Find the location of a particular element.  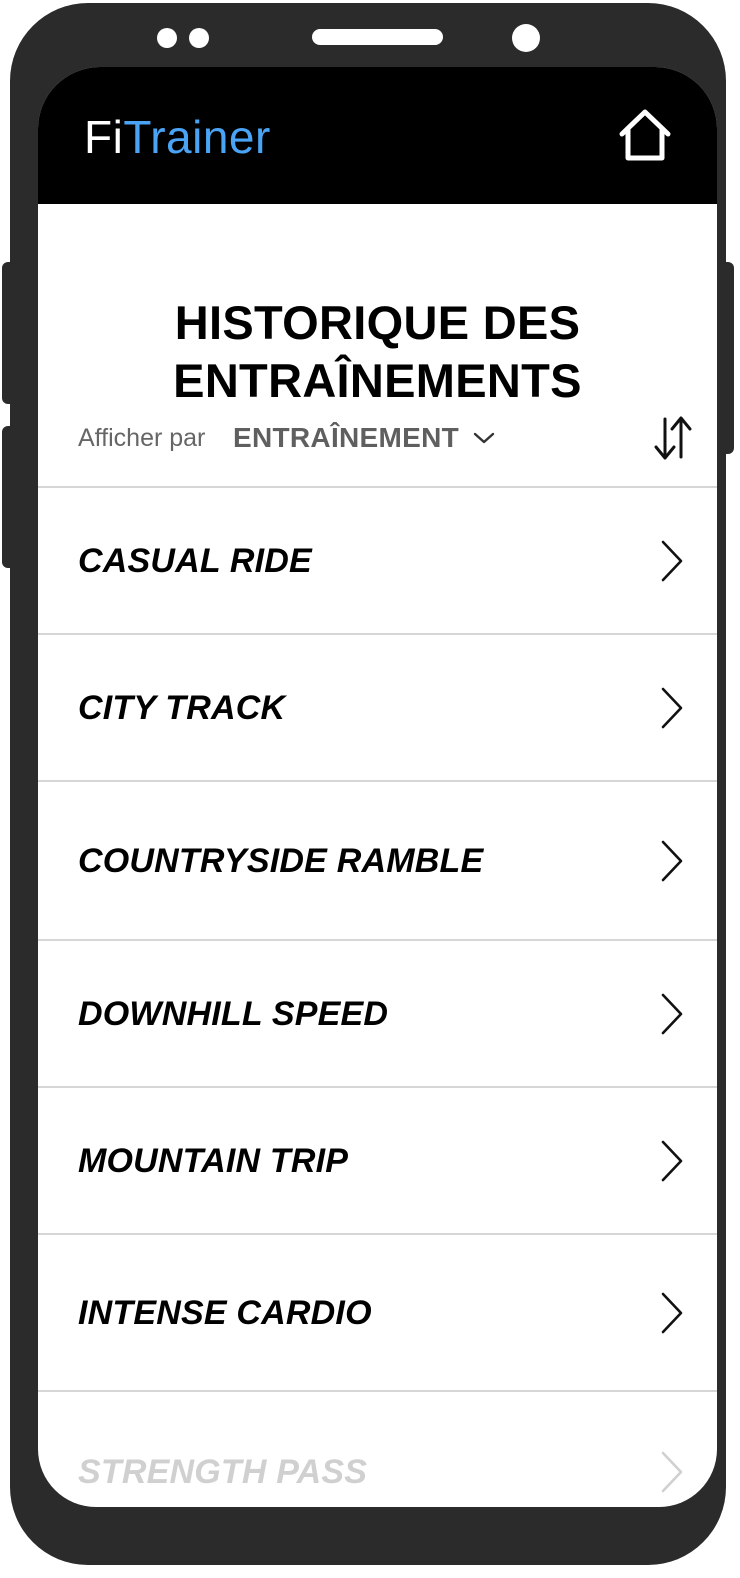

workout-list-item: MOUNTAIN TRIP is located at coordinates (377, 1161).